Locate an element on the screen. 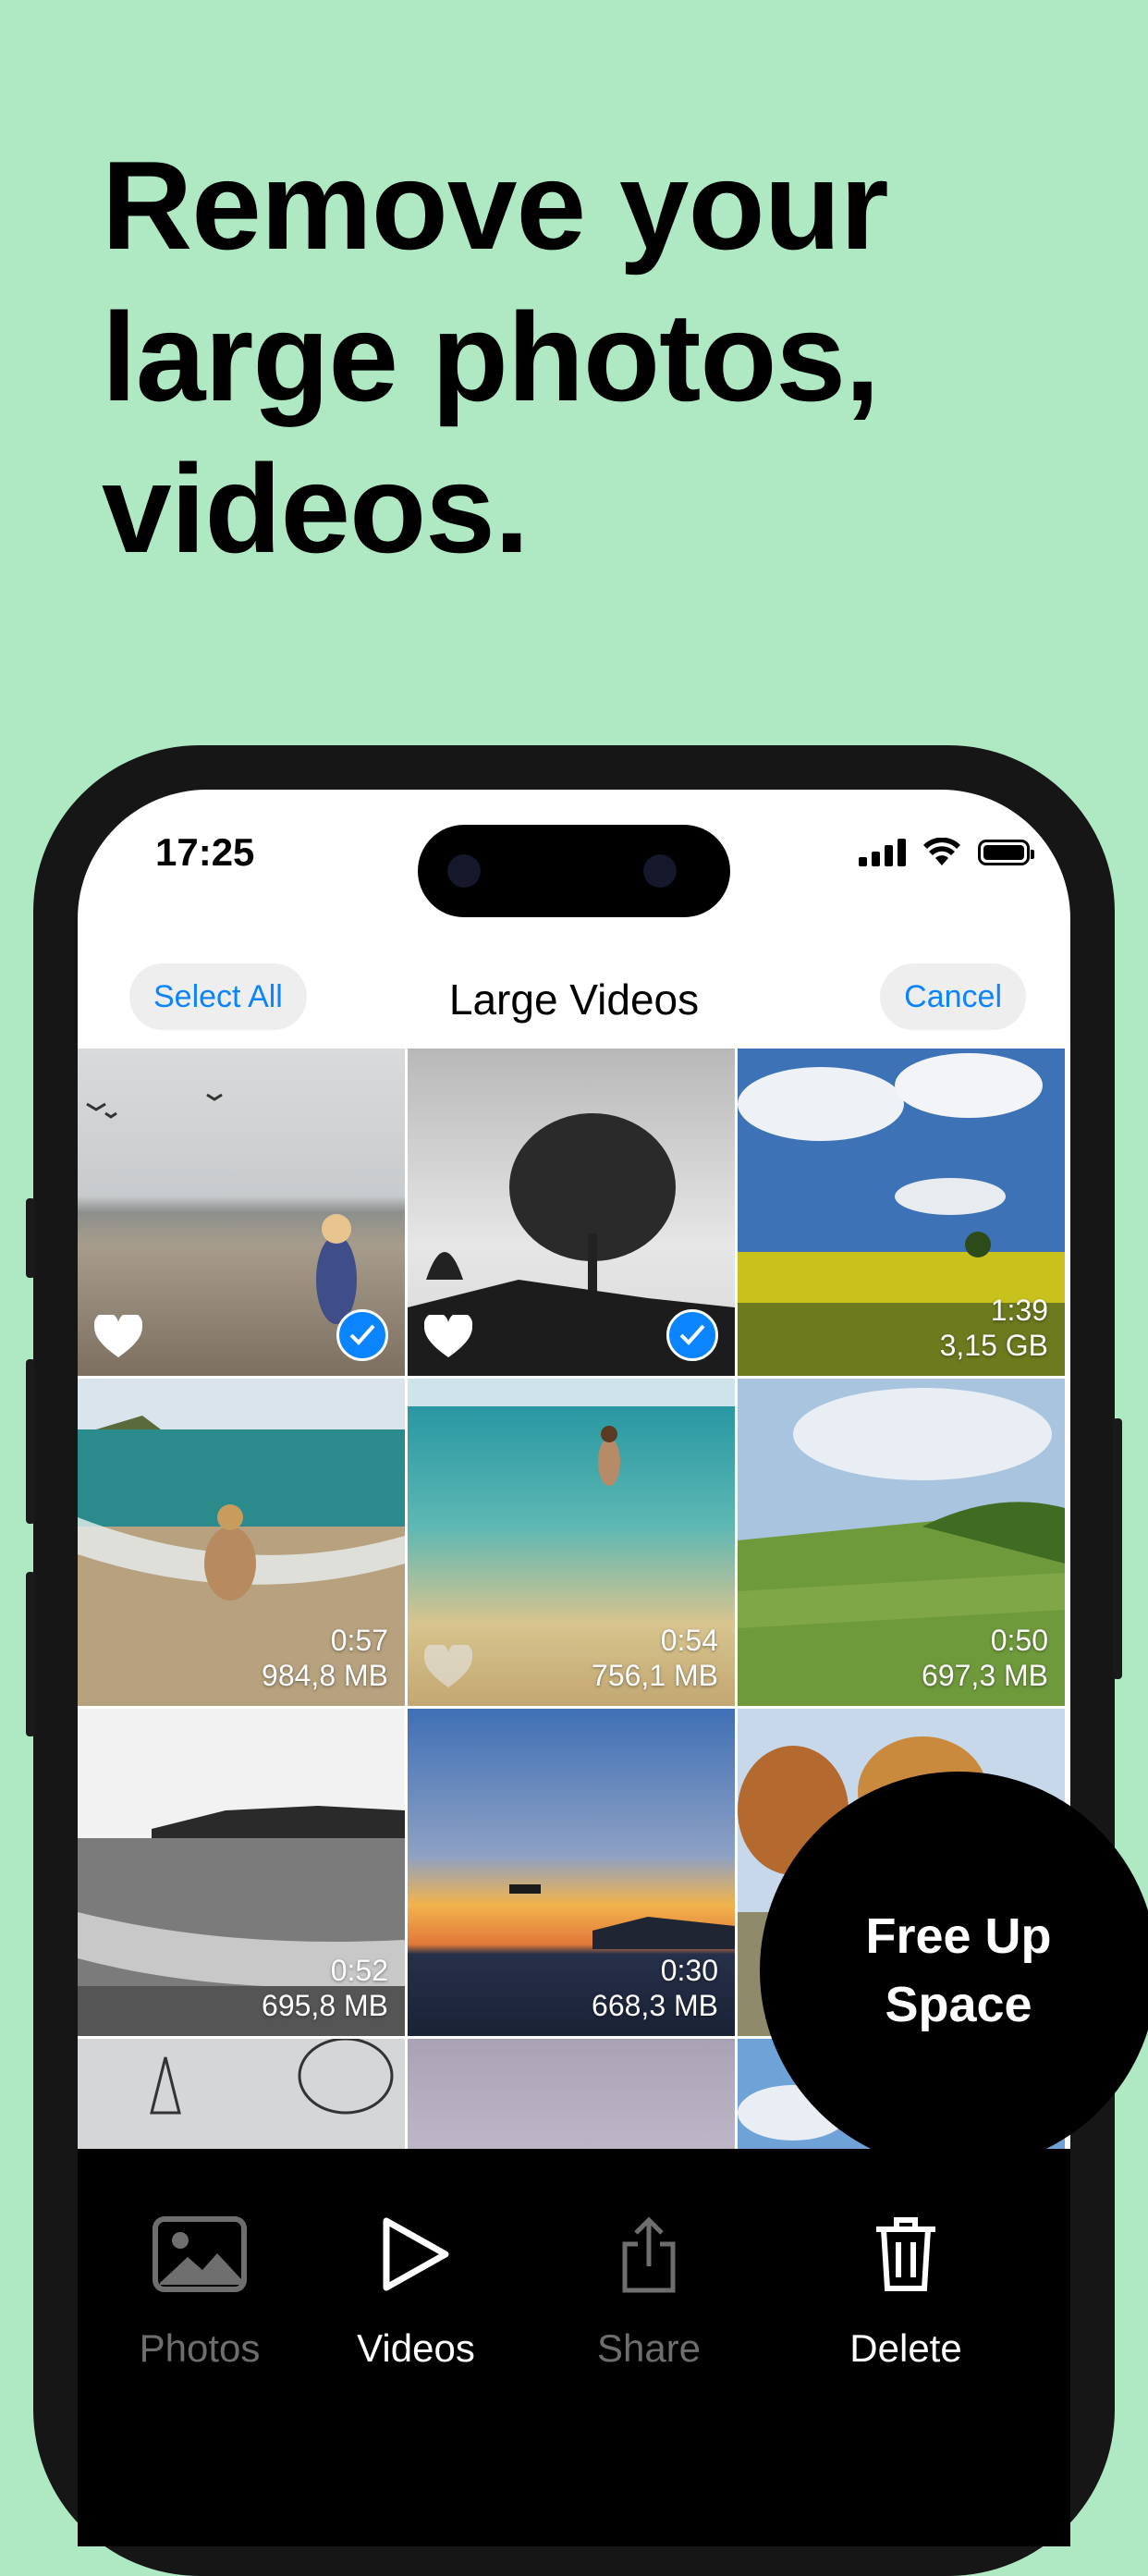  badge-line-1: Free Up is located at coordinates (959, 1936).